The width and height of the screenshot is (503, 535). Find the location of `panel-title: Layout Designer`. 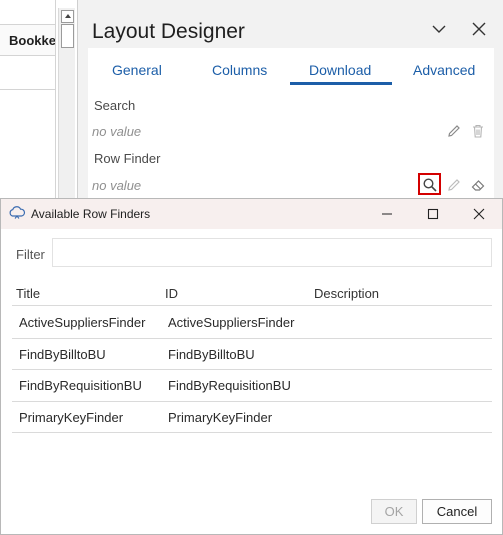

panel-title: Layout Designer is located at coordinates (168, 31).